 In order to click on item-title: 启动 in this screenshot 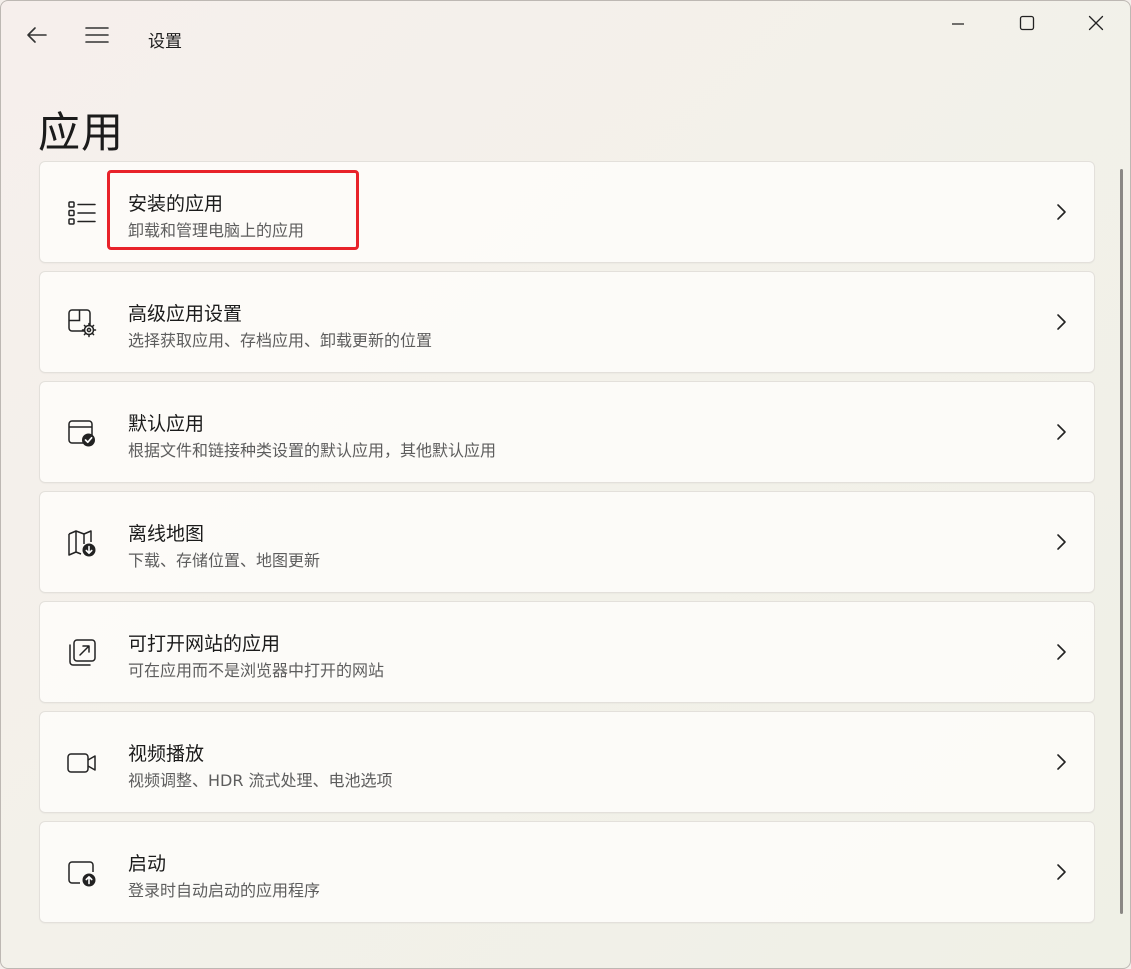, I will do `click(147, 864)`.